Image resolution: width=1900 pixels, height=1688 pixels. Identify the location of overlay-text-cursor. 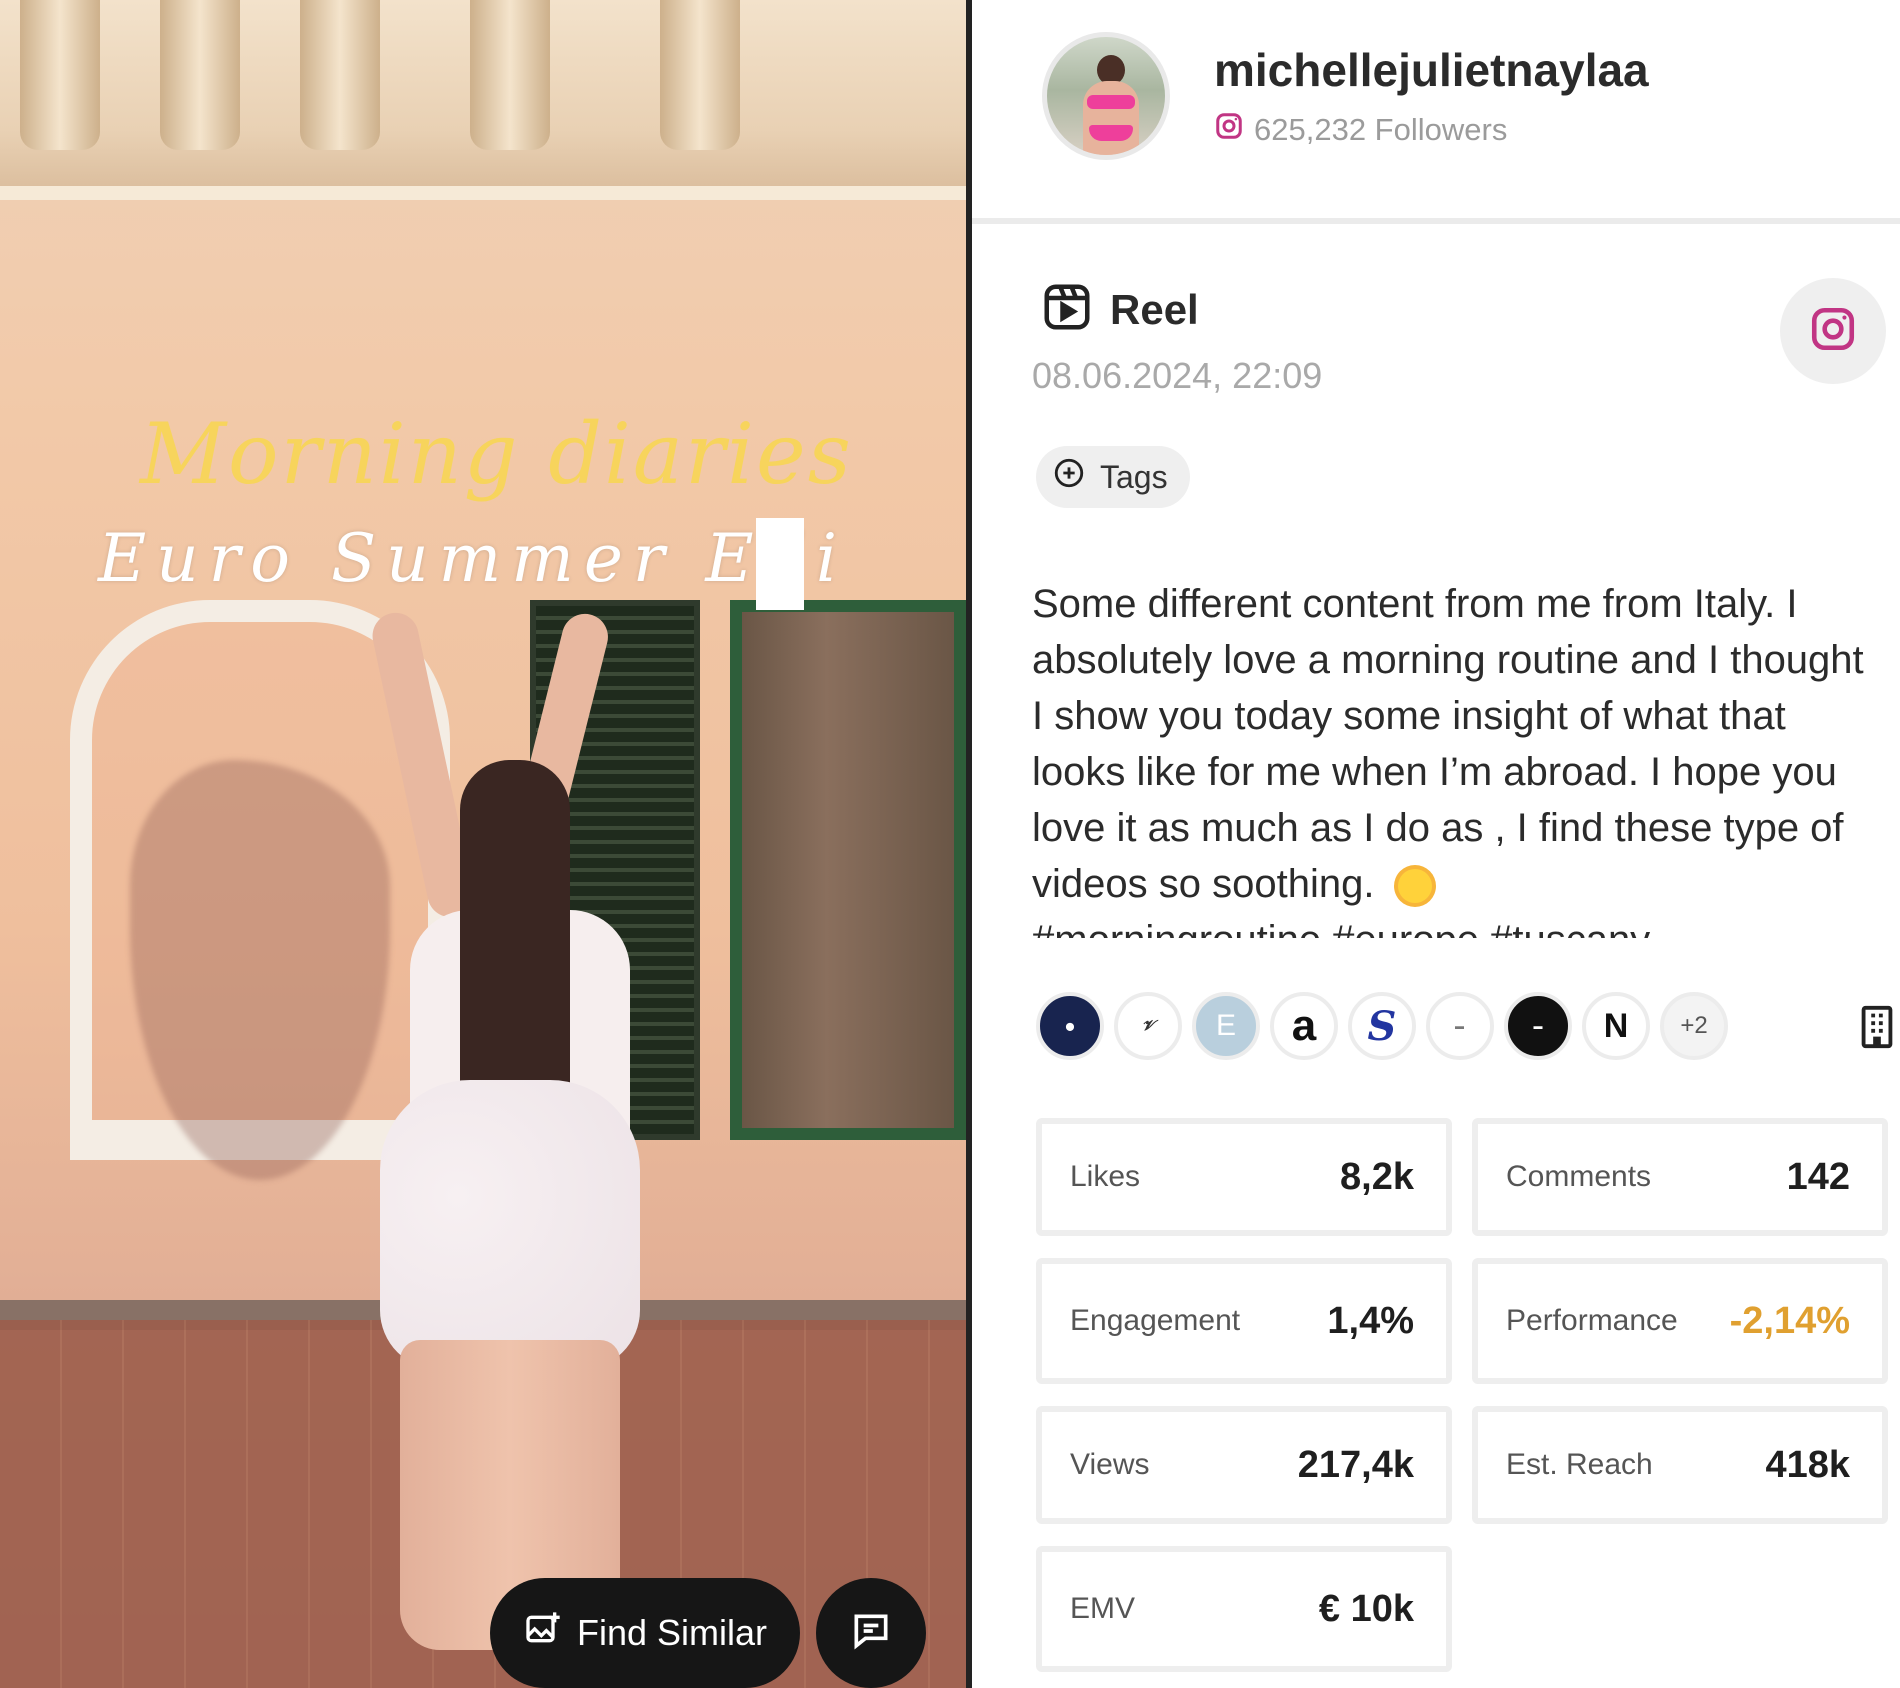
(780, 564).